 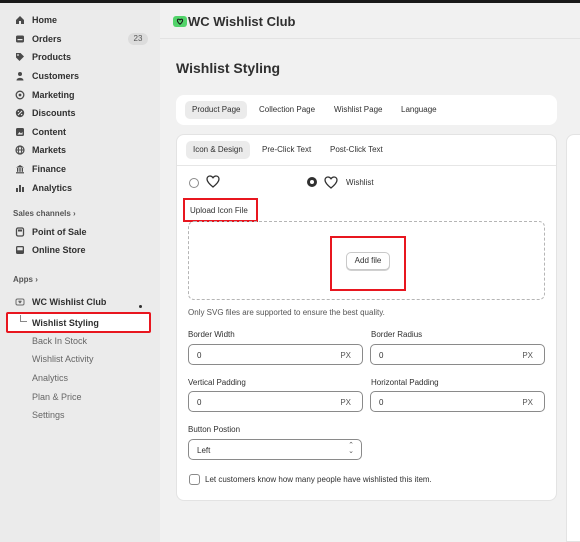 I want to click on app-title: WC Wishlist Club, so click(x=242, y=21).